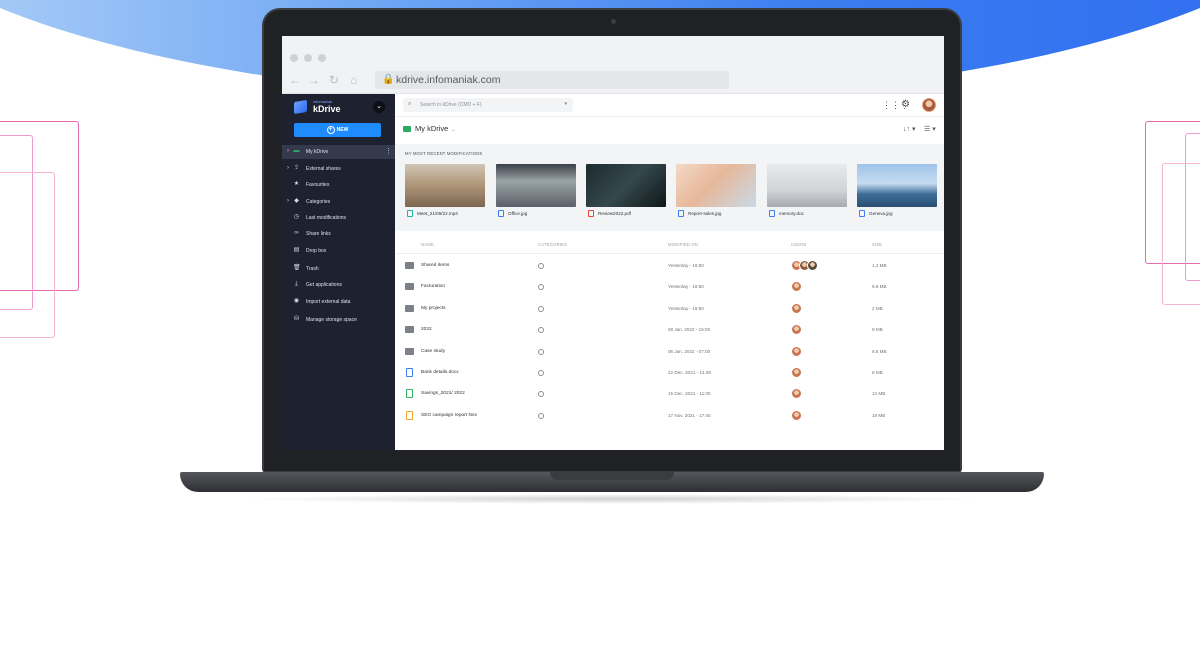  I want to click on drive-switcher-button: ⌄, so click(379, 107).